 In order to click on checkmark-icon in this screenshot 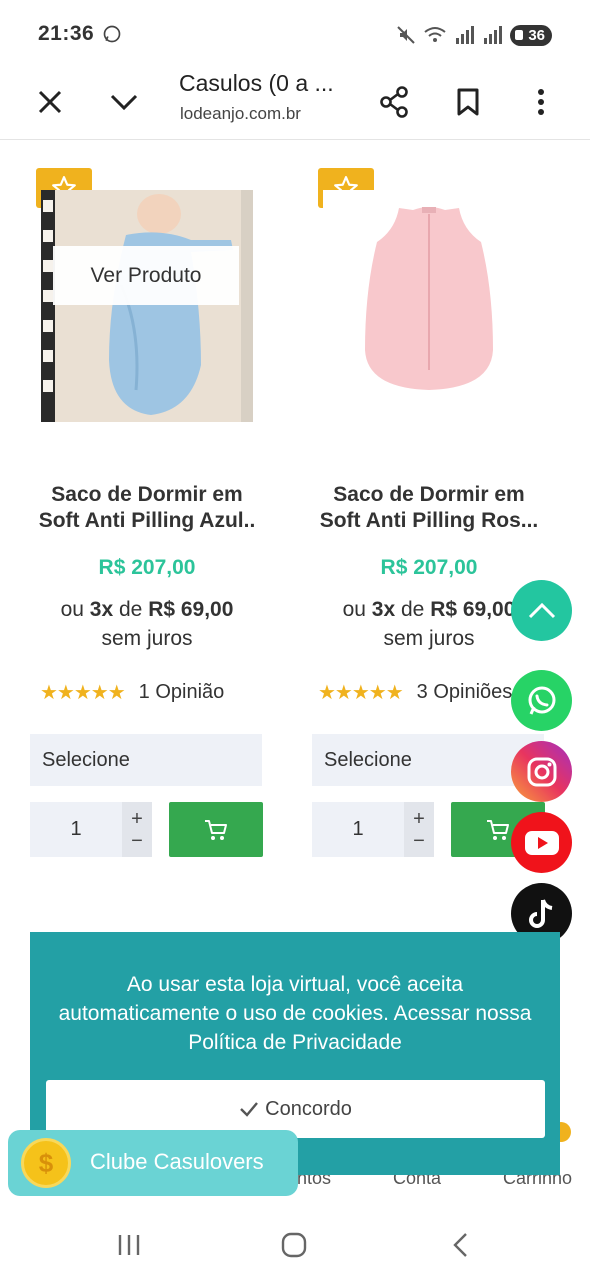, I will do `click(249, 1109)`.